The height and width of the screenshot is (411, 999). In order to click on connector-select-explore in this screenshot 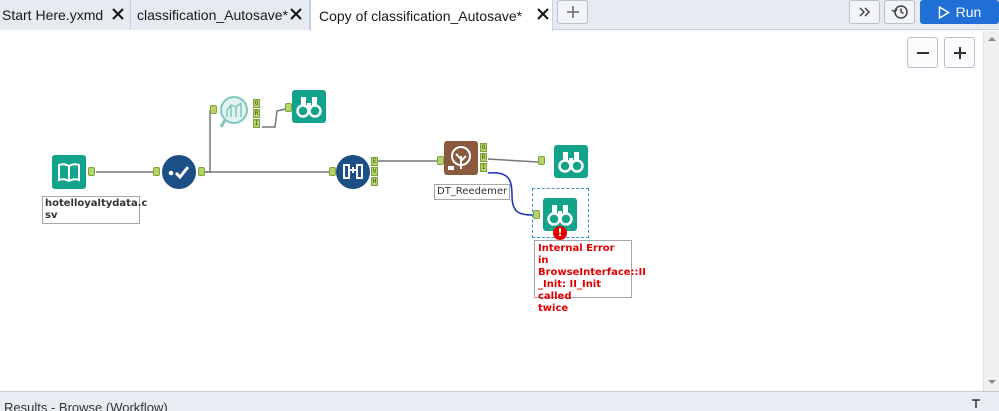, I will do `click(211, 141)`.